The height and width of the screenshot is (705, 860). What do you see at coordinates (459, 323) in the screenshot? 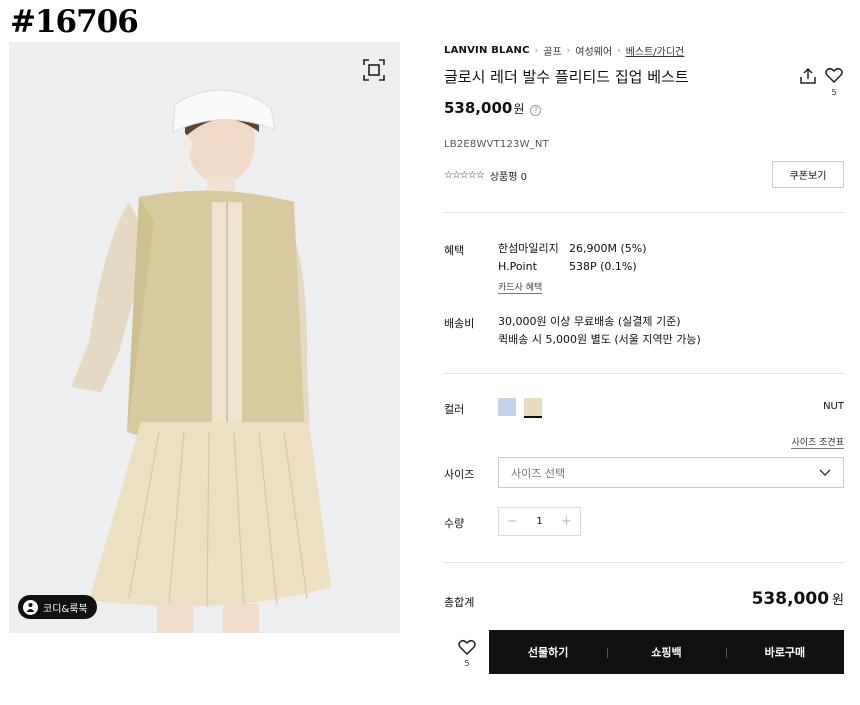
I see `shipping-label: 배송비` at bounding box center [459, 323].